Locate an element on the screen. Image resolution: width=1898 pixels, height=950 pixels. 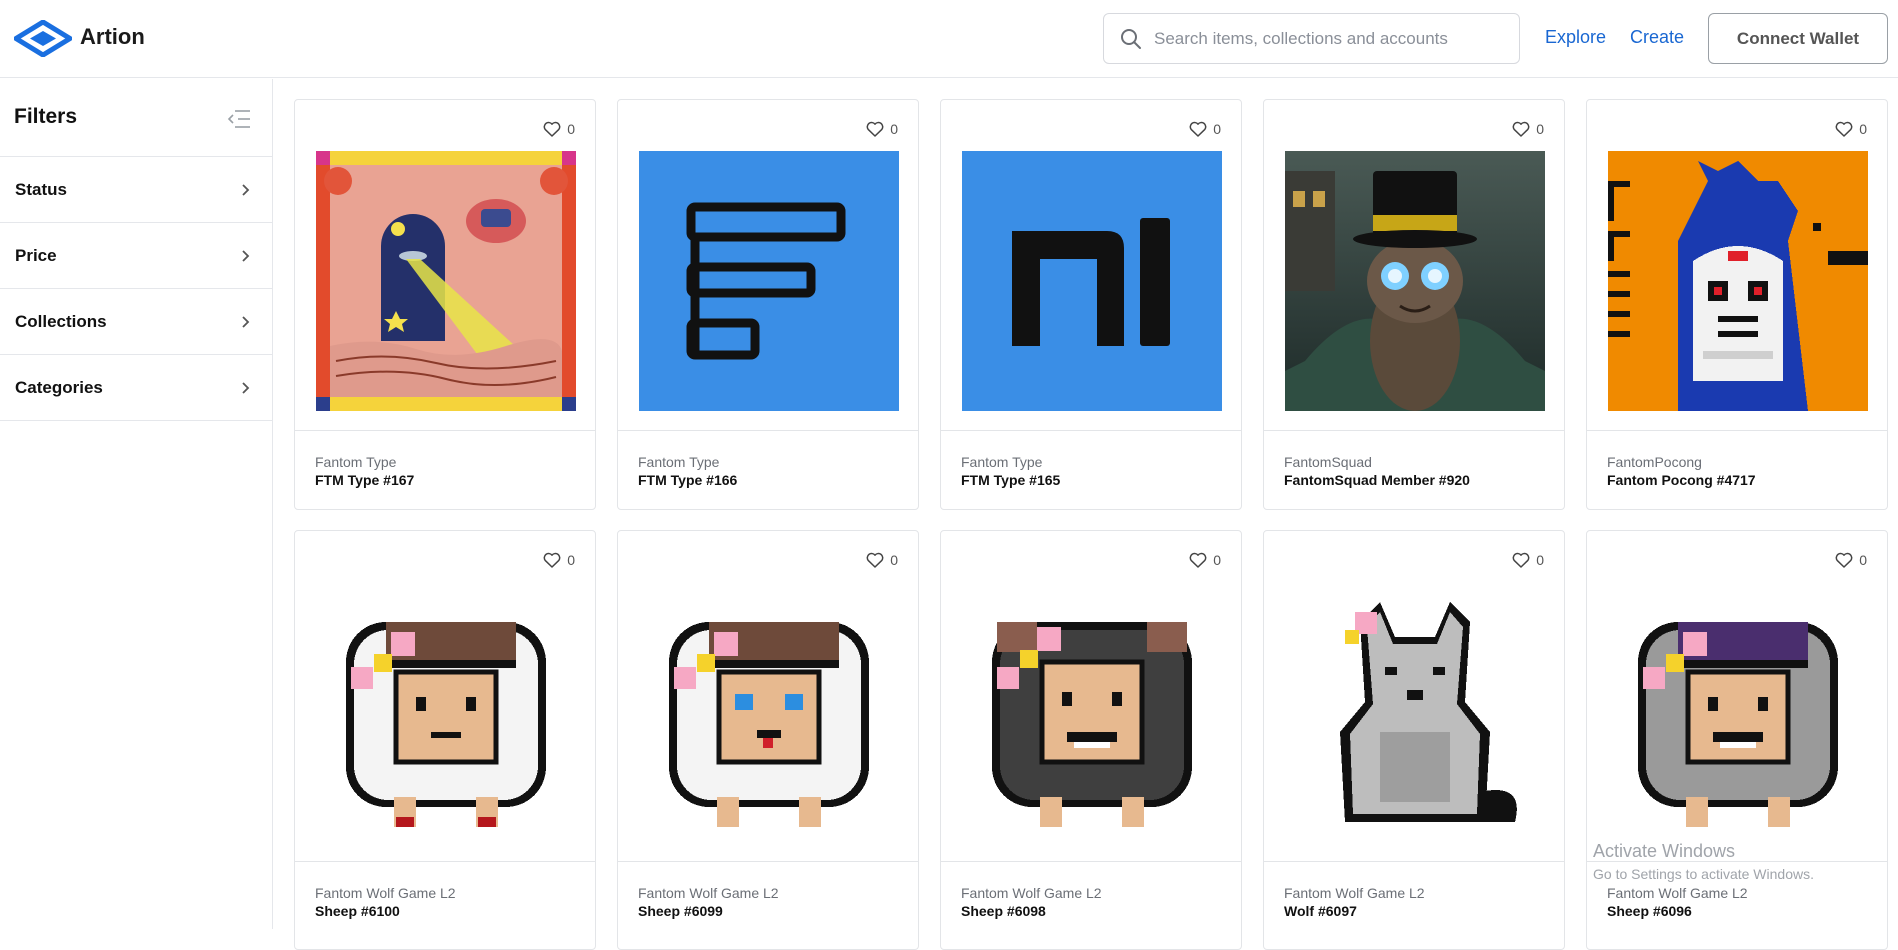
search-box is located at coordinates (1311, 38).